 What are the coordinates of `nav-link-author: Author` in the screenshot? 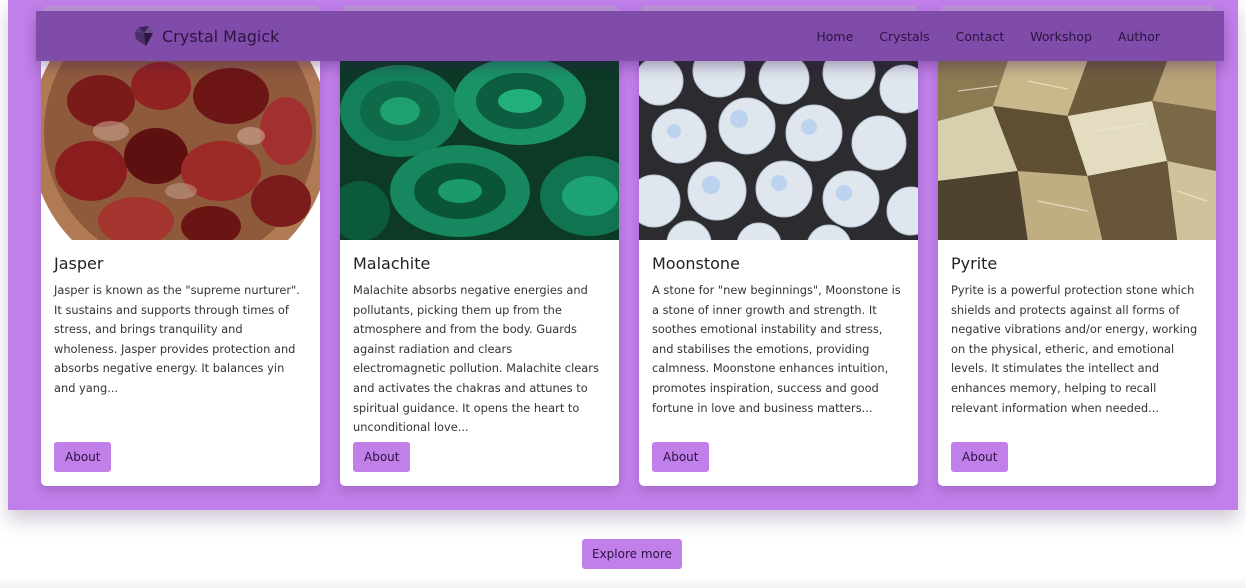 It's located at (1139, 36).